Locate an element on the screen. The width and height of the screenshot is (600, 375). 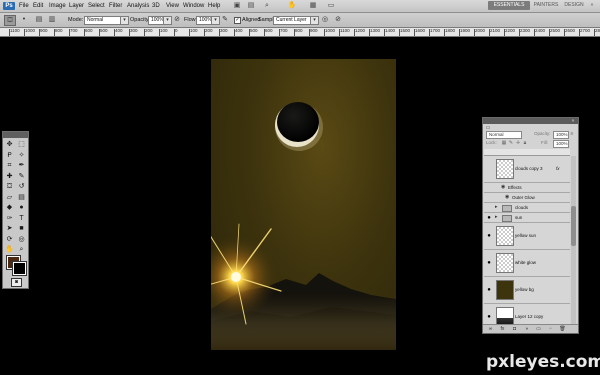
new-group-icon: ▭ is located at coordinates (538, 329).